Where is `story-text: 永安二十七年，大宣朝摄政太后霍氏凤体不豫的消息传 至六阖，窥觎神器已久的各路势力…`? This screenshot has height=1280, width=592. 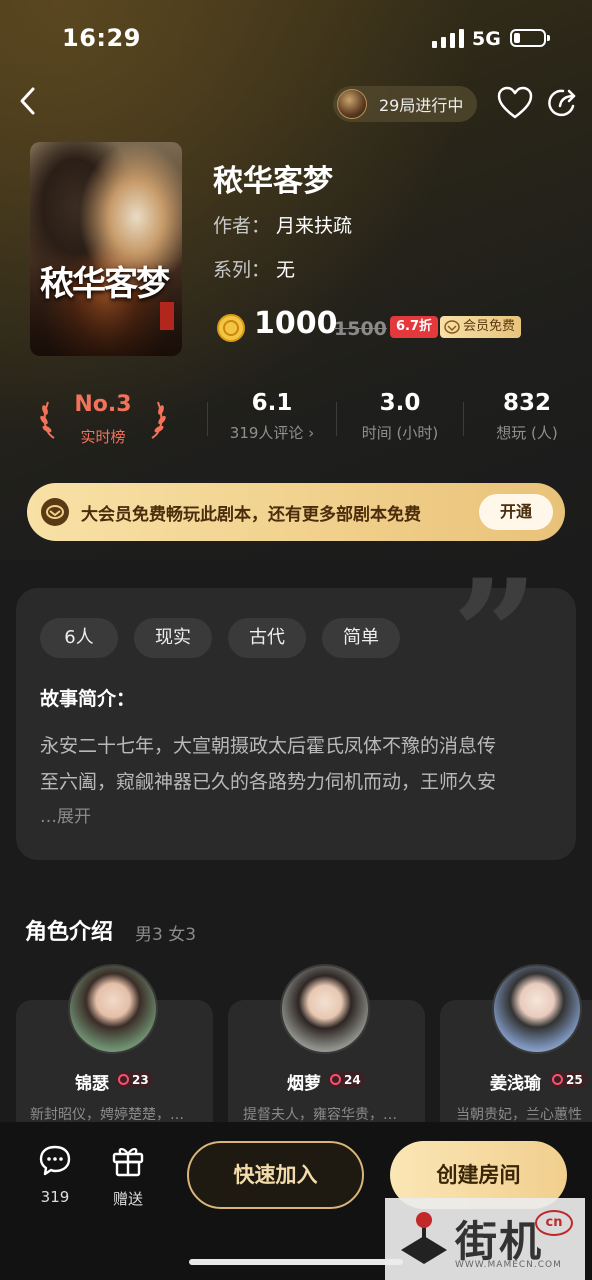
story-text: 永安二十七年，大宣朝摄政太后霍氏凤体不豫的消息传 至六阖，窥觎神器已久的各路势力… is located at coordinates (298, 764).